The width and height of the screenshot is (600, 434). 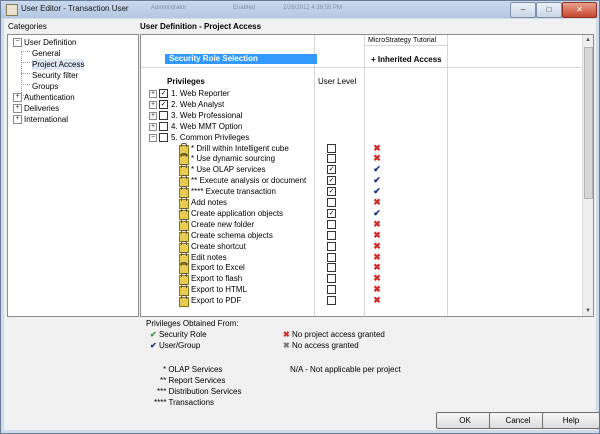 What do you see at coordinates (40, 119) in the screenshot?
I see `category-item: + International` at bounding box center [40, 119].